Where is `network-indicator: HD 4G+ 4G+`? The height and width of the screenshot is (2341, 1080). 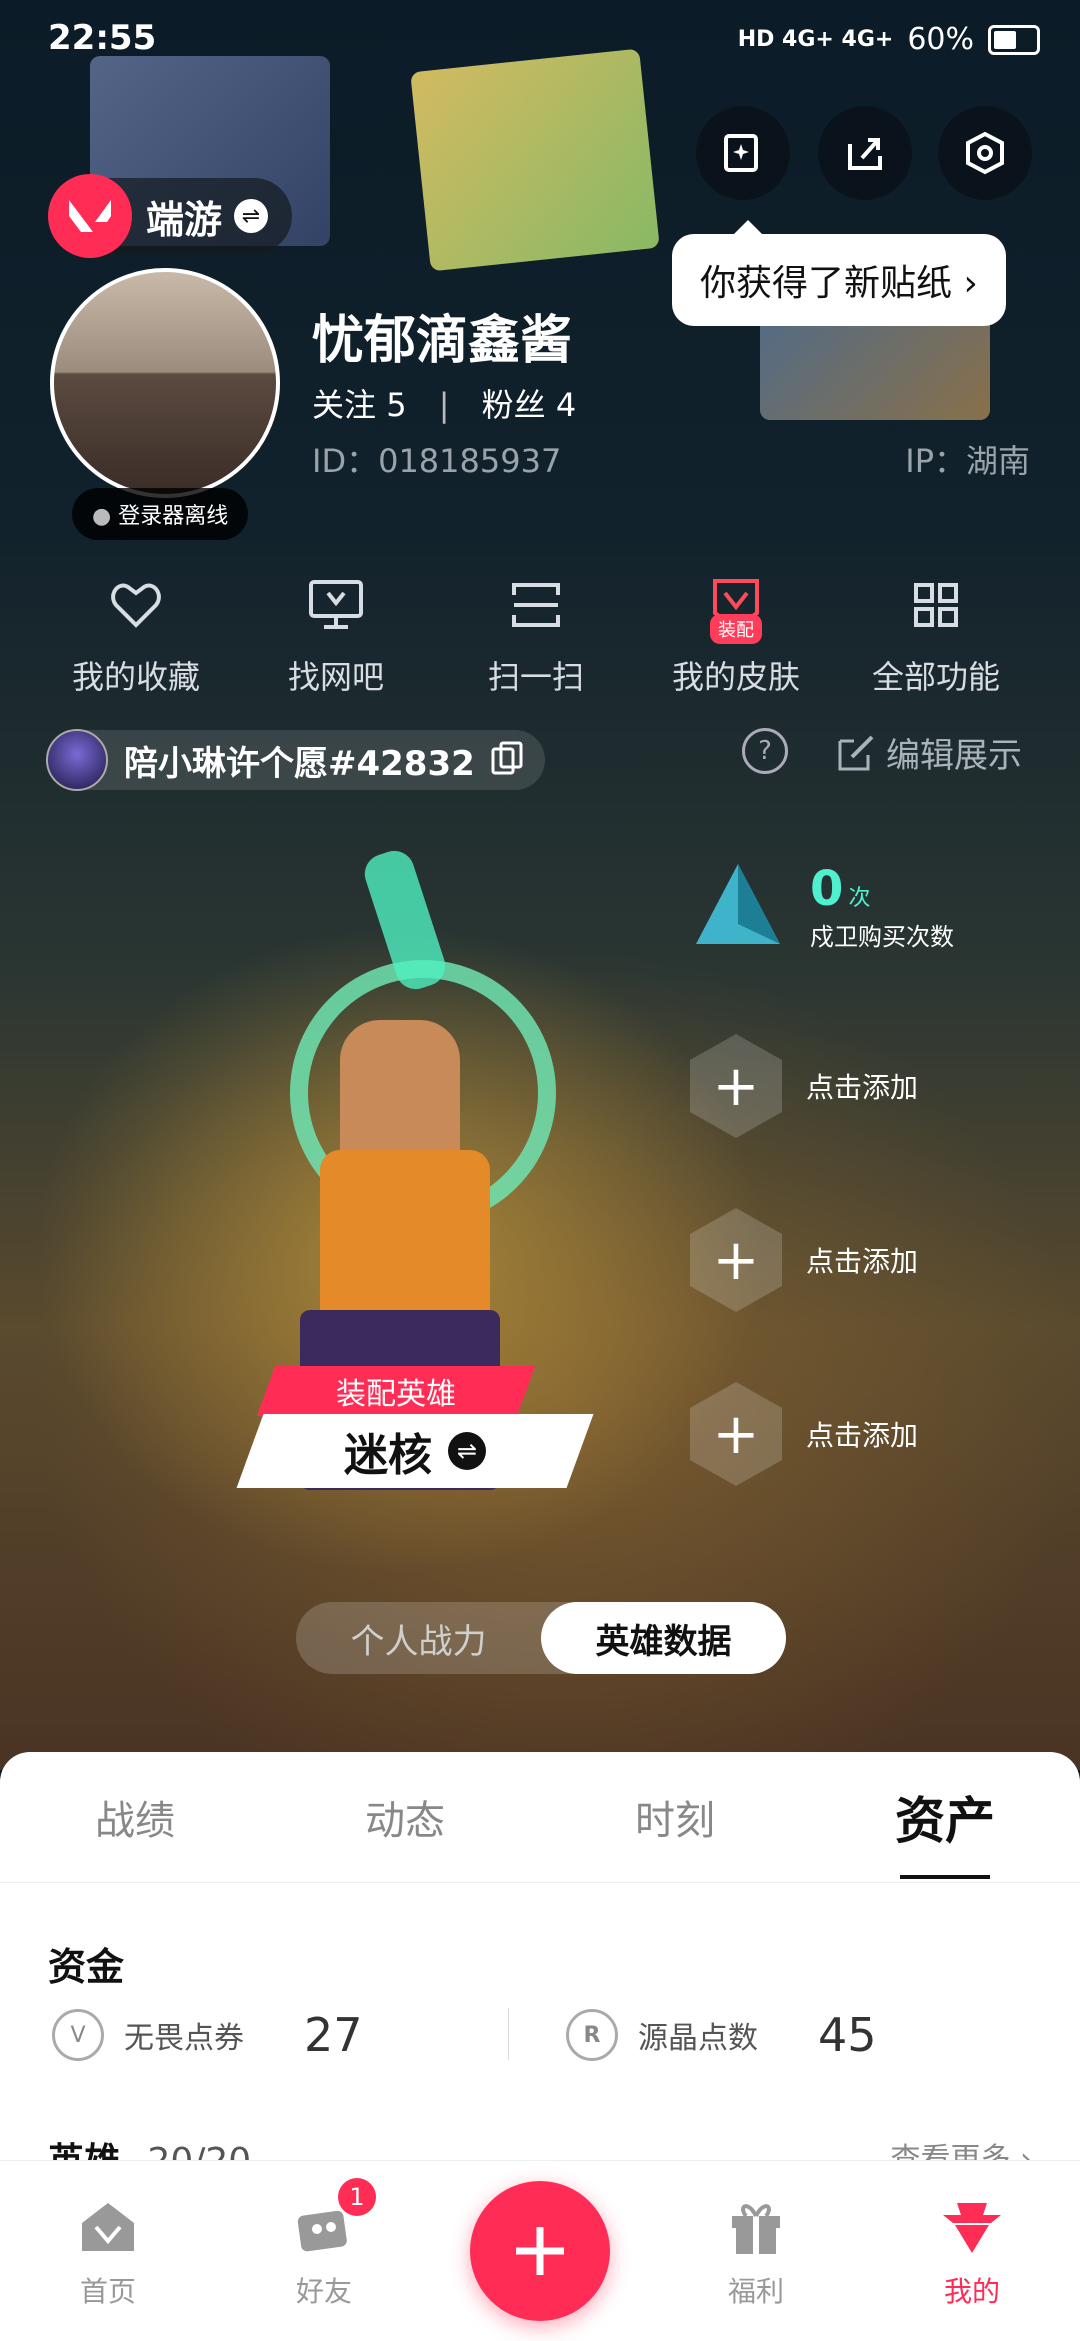 network-indicator: HD 4G+ 4G+ is located at coordinates (815, 39).